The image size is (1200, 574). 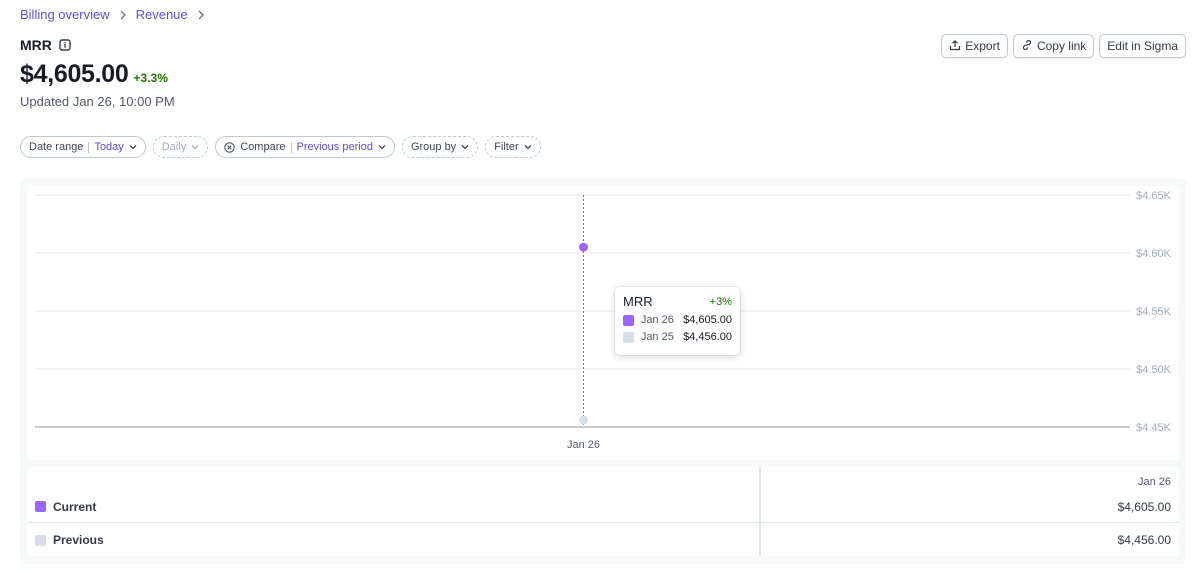 I want to click on y-tick-label: $4.55K, so click(x=1154, y=312).